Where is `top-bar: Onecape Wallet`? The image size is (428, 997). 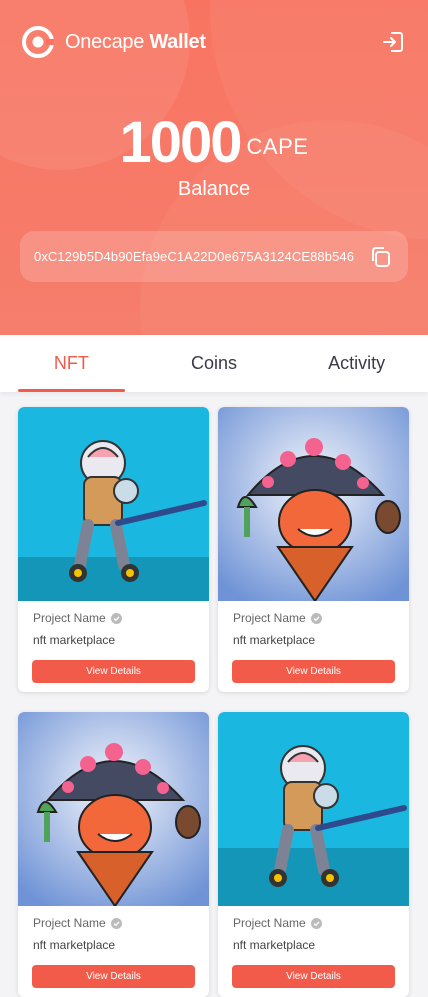 top-bar: Onecape Wallet is located at coordinates (214, 42).